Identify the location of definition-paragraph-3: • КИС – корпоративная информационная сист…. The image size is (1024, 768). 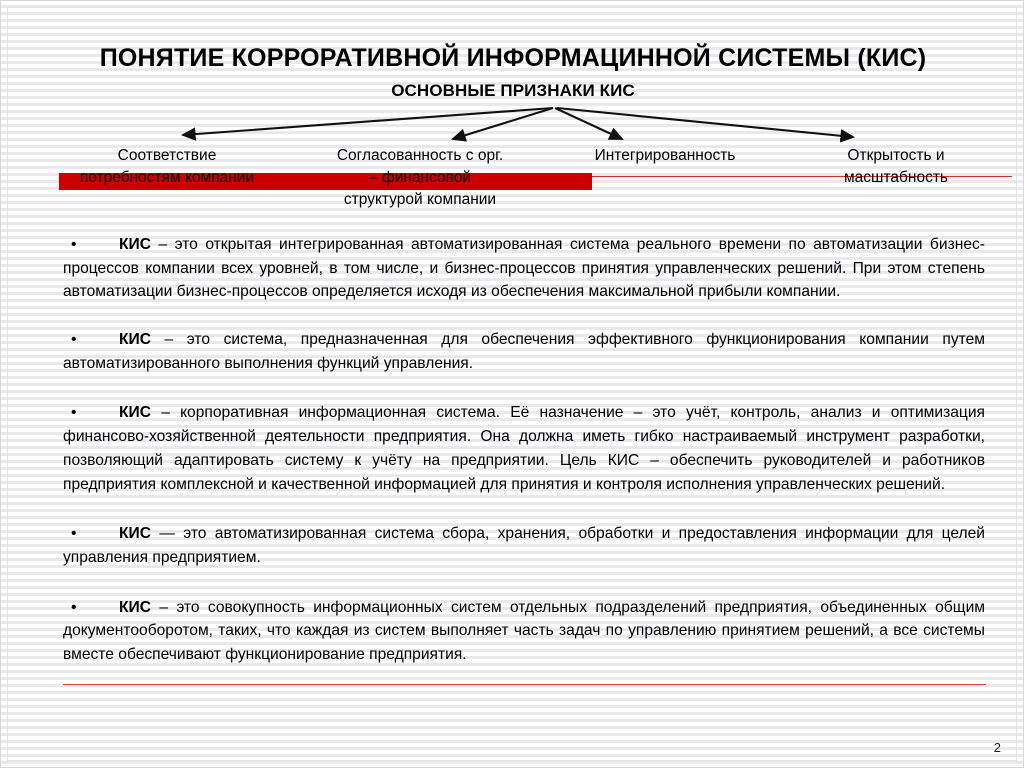
(524, 448).